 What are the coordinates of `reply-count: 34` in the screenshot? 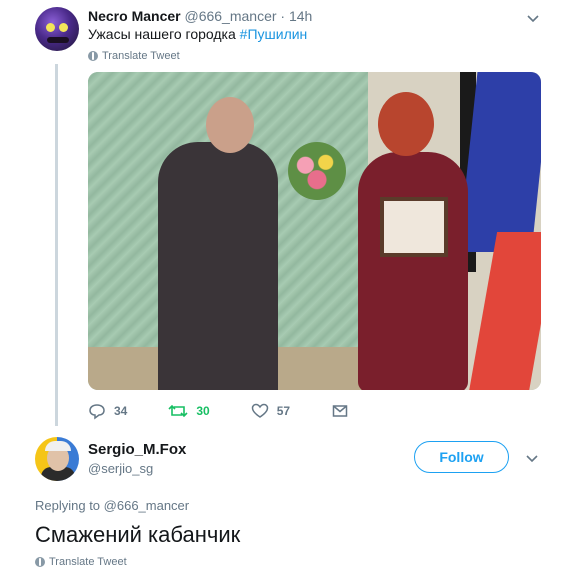 It's located at (121, 411).